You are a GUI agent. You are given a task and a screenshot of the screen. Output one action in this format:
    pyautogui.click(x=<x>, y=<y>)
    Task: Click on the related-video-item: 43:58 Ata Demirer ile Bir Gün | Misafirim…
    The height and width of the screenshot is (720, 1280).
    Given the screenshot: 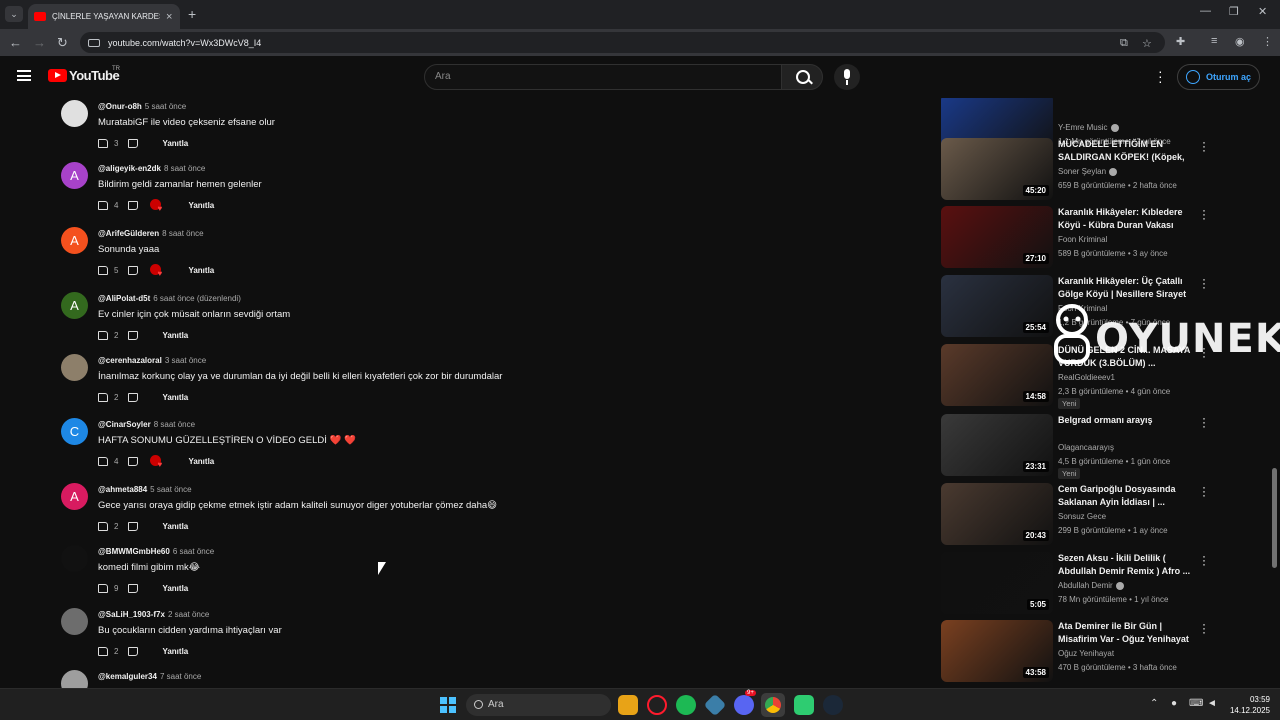 What is the action you would take?
    pyautogui.click(x=1080, y=651)
    